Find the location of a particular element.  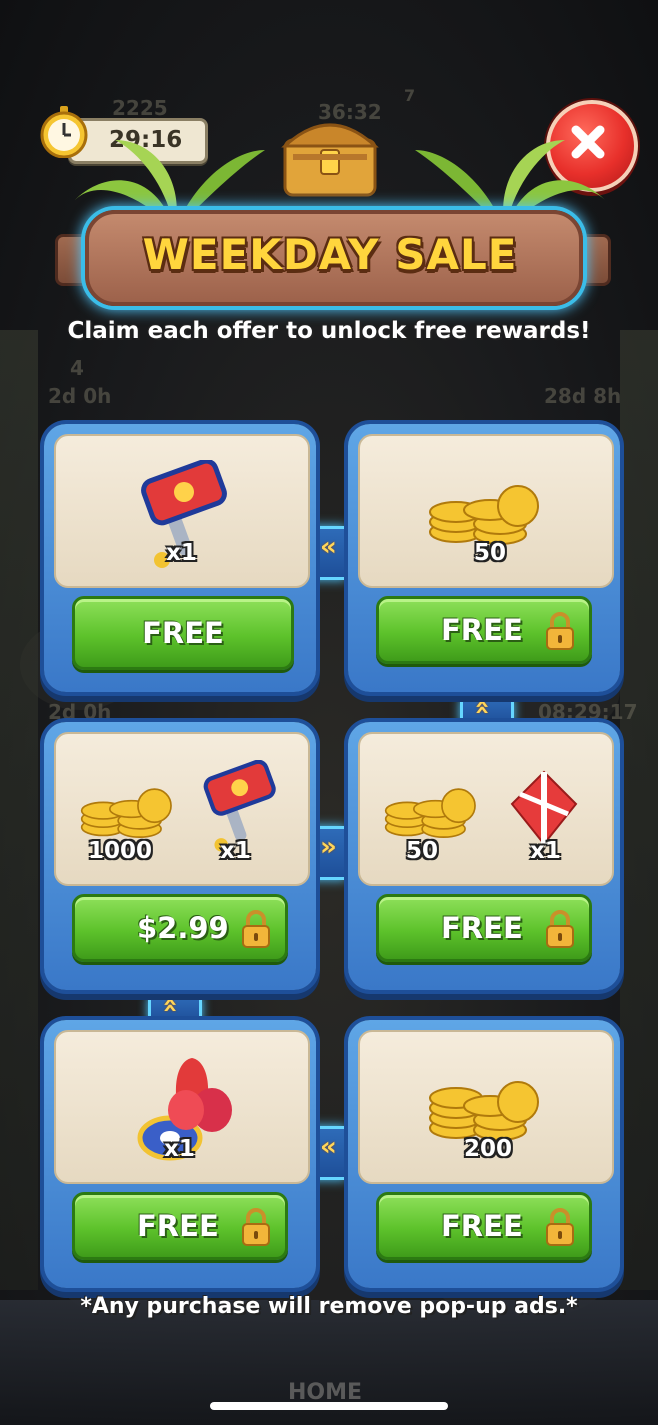

subtitle: Claim each offer to unlock free rewards! is located at coordinates (329, 331).